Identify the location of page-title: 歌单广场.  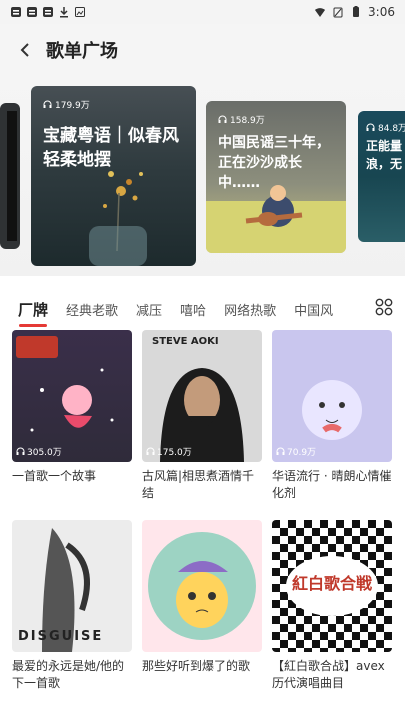
(82, 51).